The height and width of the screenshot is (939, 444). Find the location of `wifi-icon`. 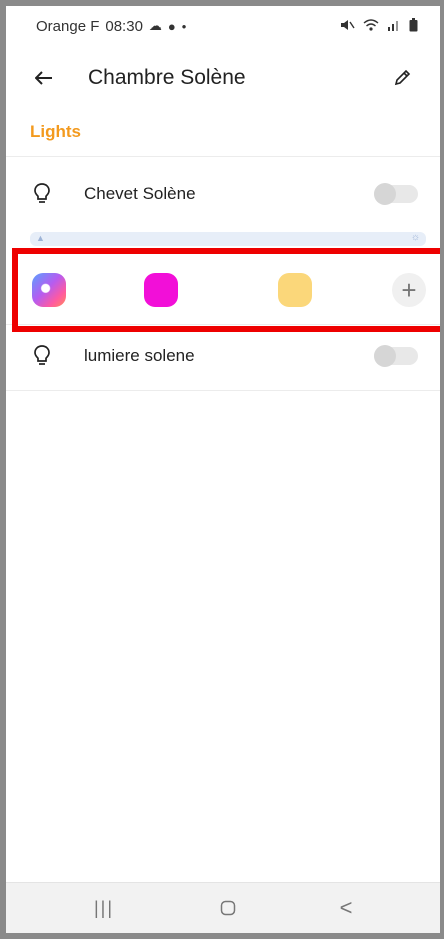

wifi-icon is located at coordinates (371, 26).